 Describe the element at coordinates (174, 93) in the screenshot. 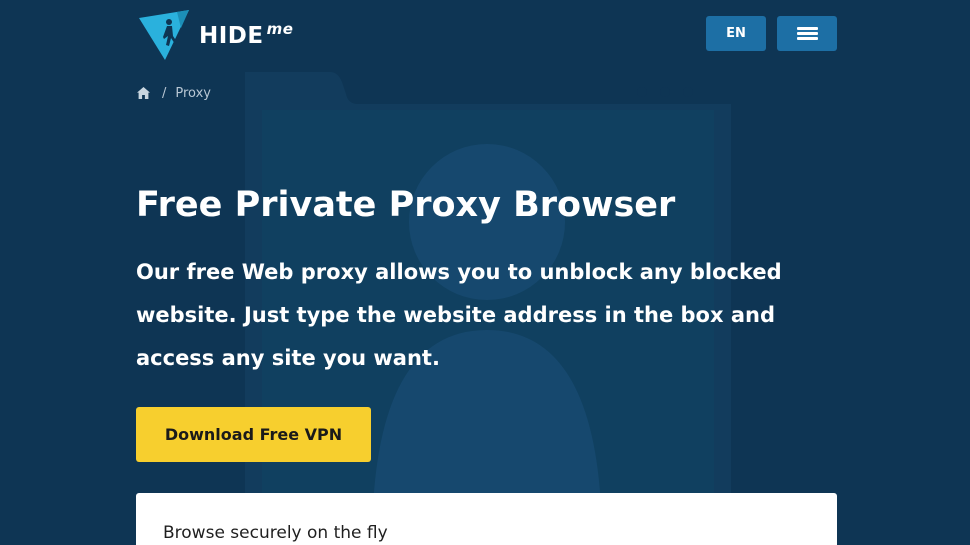

I see `breadcrumb: / Proxy` at that location.